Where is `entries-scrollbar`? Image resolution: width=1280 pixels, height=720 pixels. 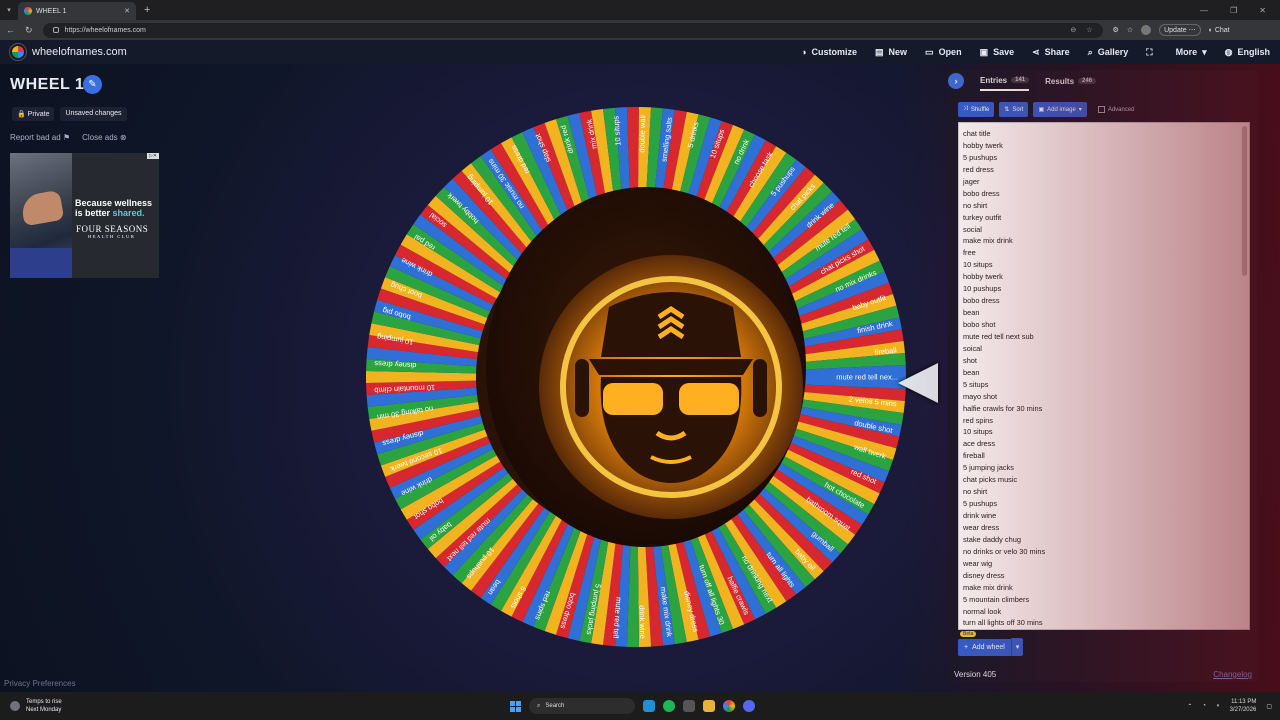 entries-scrollbar is located at coordinates (1244, 201).